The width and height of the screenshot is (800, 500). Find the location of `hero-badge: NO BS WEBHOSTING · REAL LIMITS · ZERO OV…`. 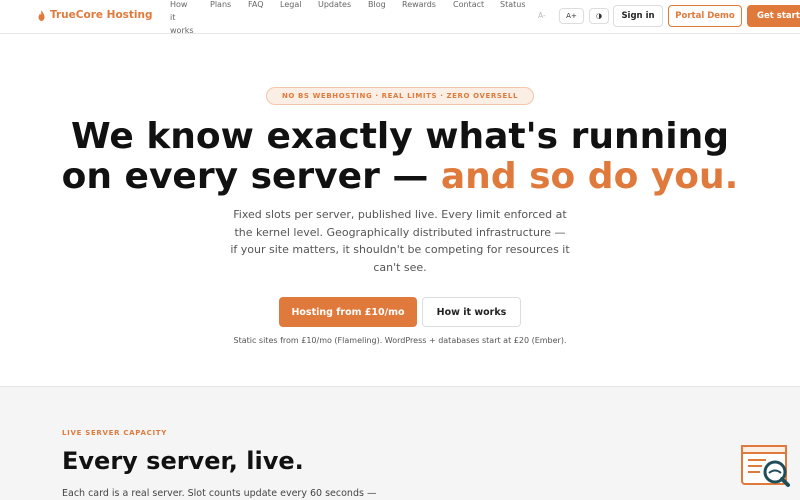

hero-badge: NO BS WEBHOSTING · REAL LIMITS · ZERO OV… is located at coordinates (400, 96).